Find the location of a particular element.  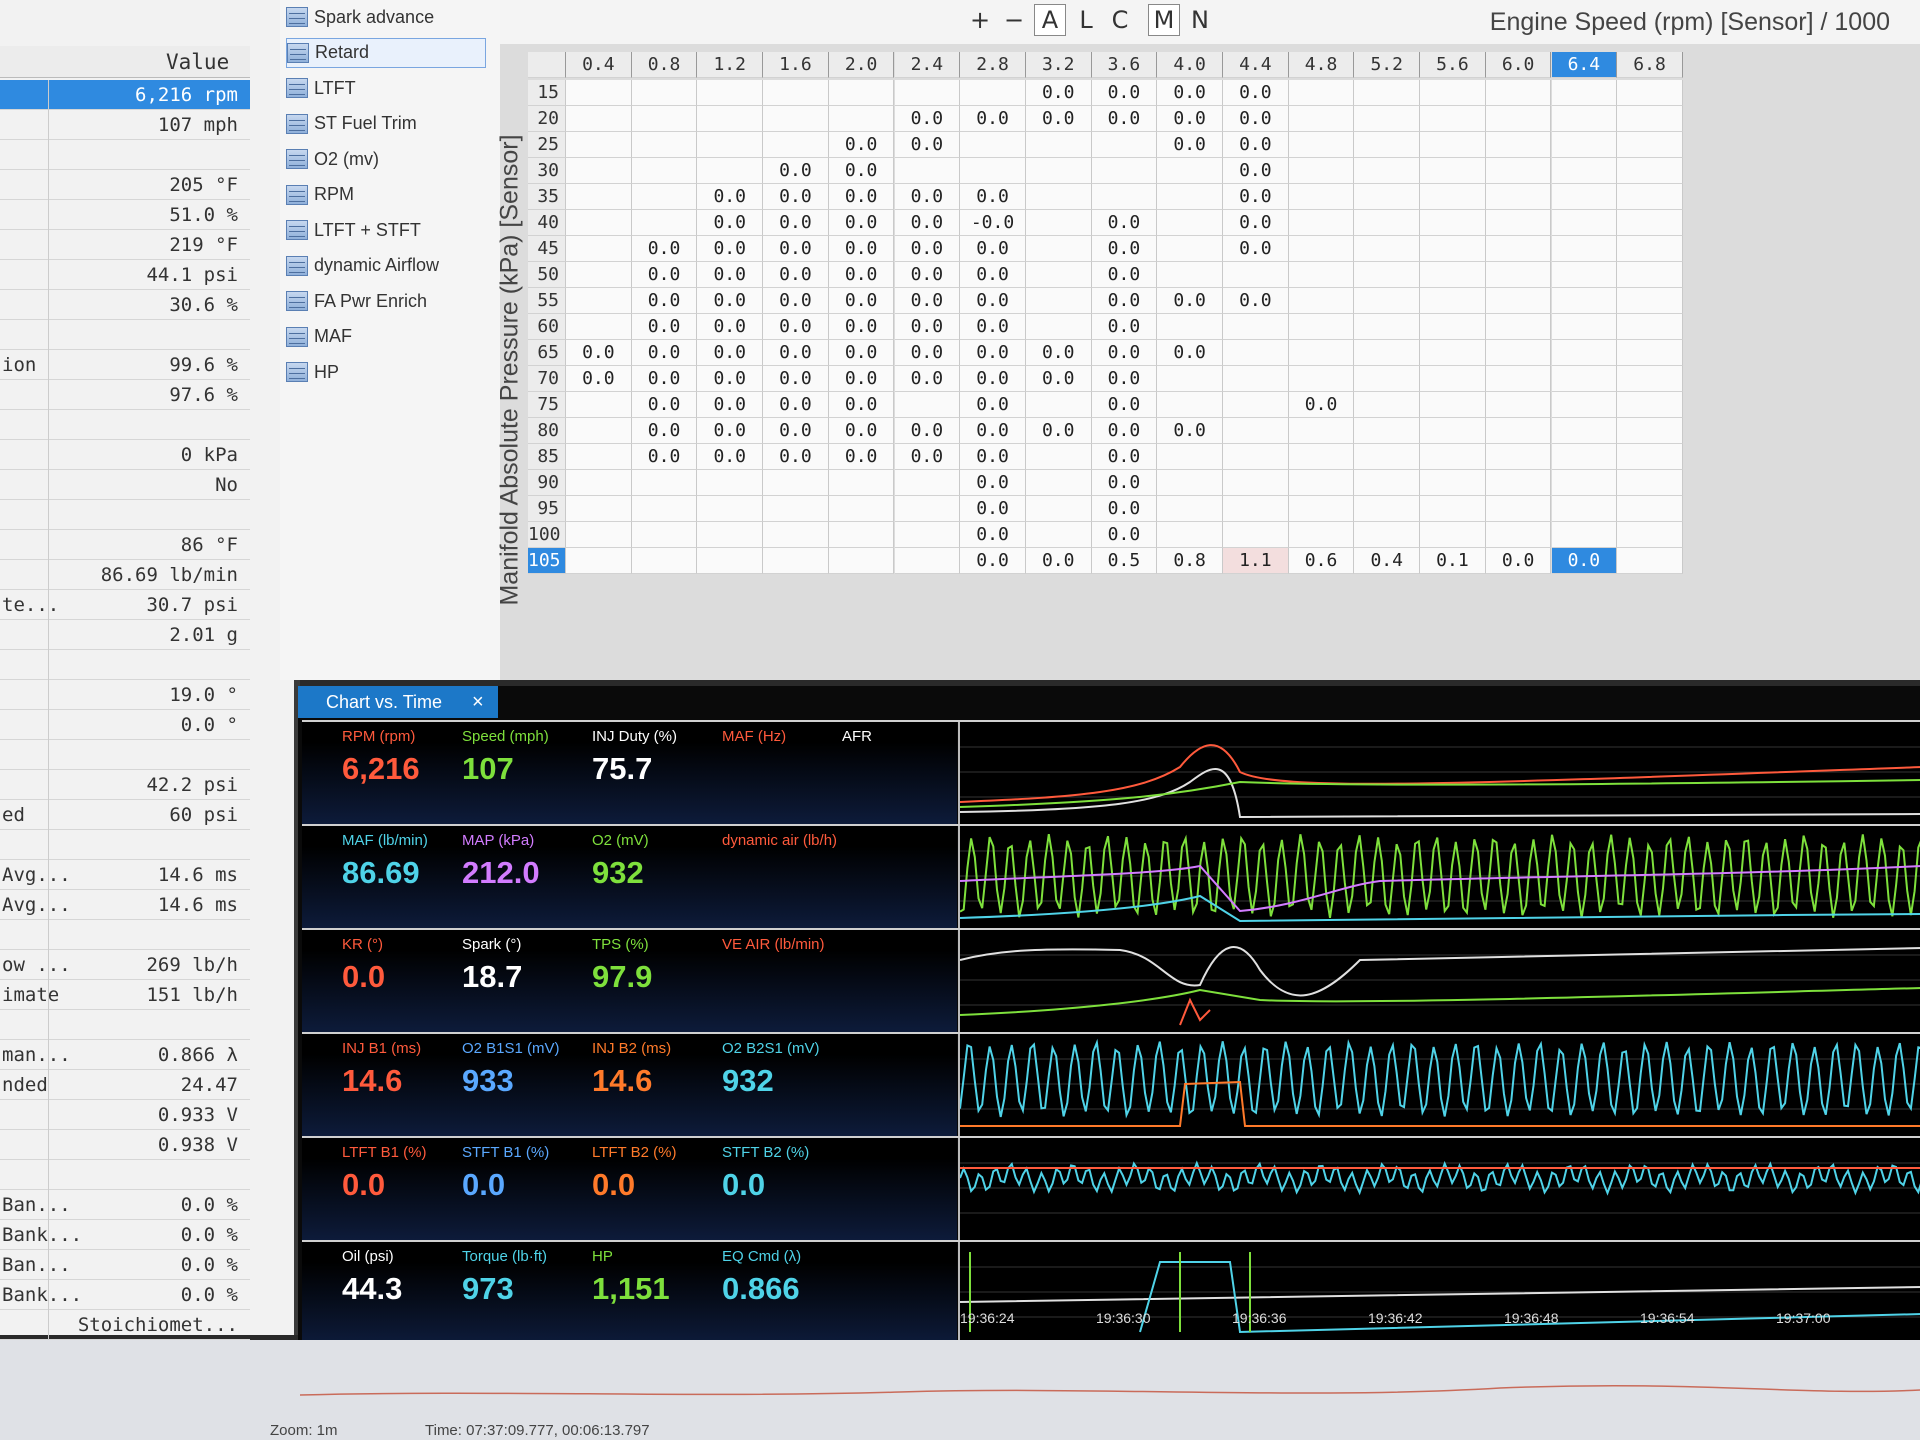

row-header: 100 is located at coordinates (547, 535).